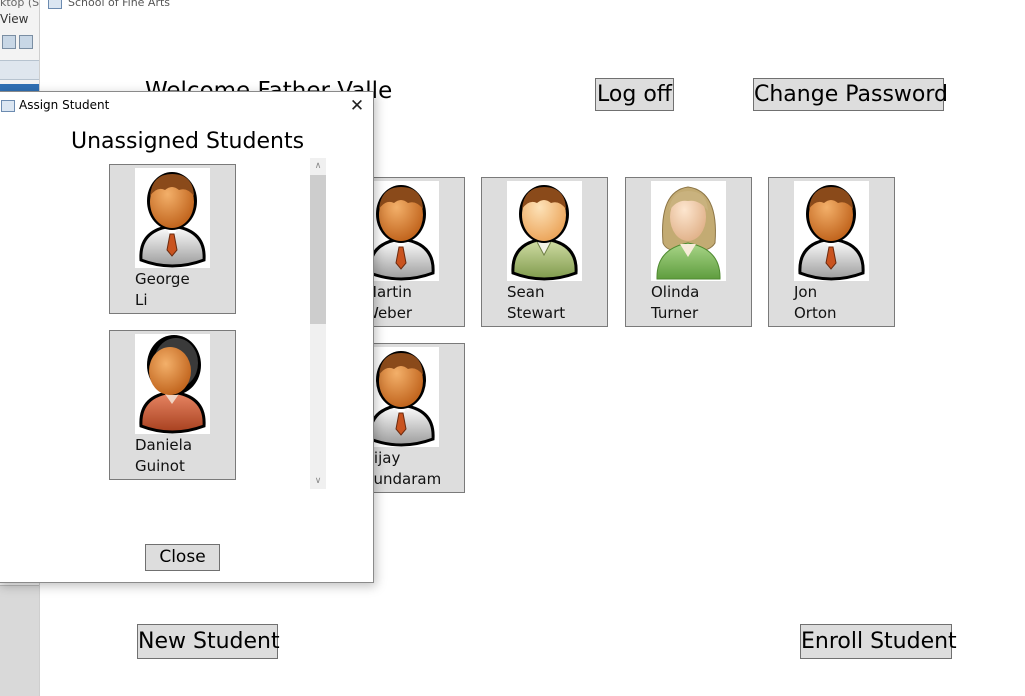  What do you see at coordinates (806, 292) in the screenshot?
I see `student-first-name: Jon` at bounding box center [806, 292].